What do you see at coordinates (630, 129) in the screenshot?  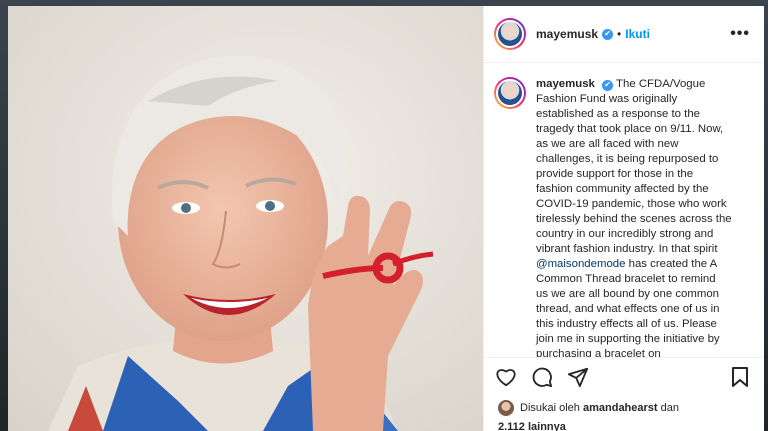 I see `caption-line: tragedy that took place on 9/11. Now,` at bounding box center [630, 129].